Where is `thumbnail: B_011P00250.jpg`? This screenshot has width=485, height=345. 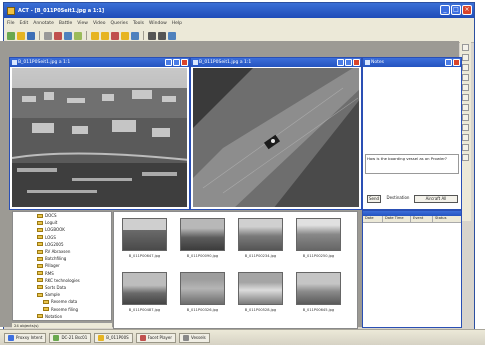 thumbnail: B_011P00250.jpg is located at coordinates (318, 242).